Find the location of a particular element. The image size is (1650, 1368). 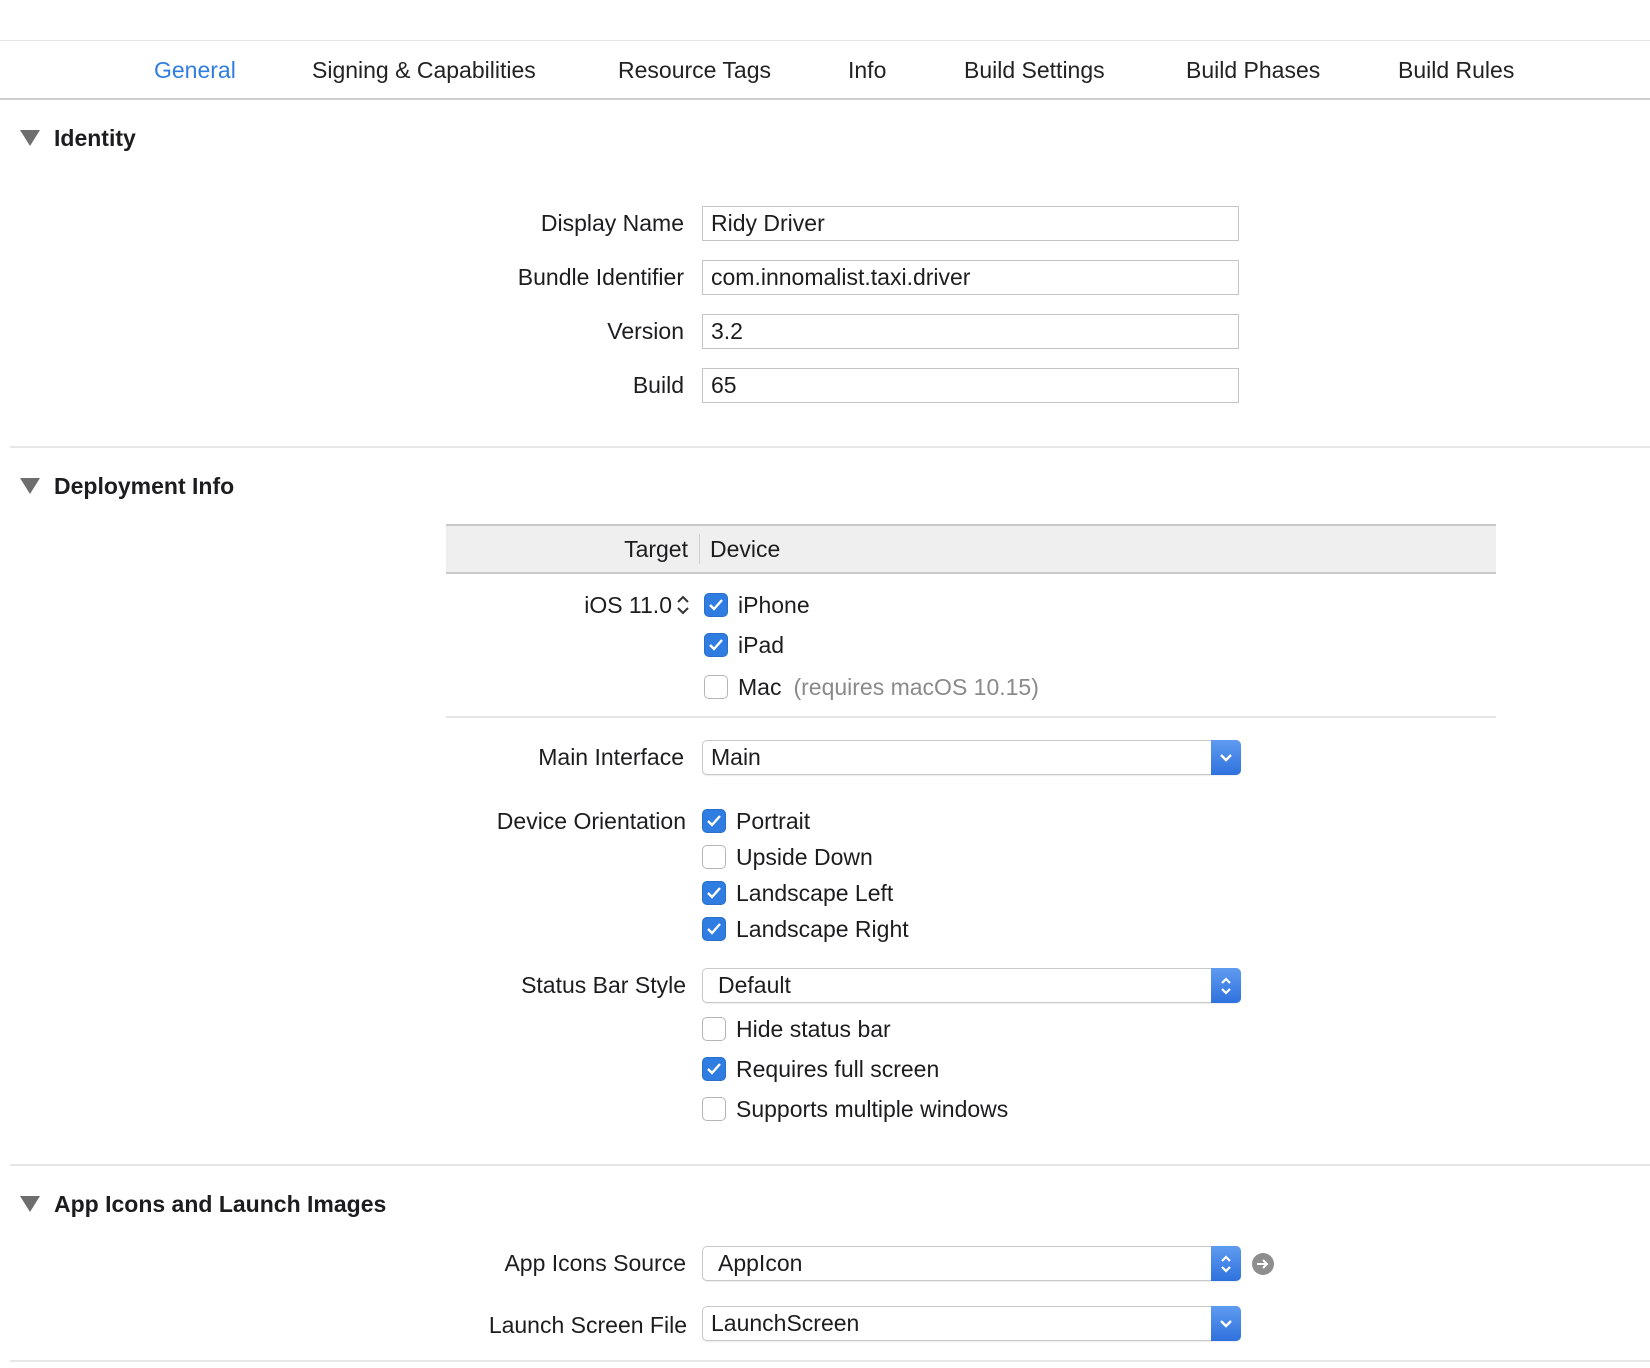

supports-multiple-windows-checkbox: Supports multiple windows is located at coordinates (855, 1109).